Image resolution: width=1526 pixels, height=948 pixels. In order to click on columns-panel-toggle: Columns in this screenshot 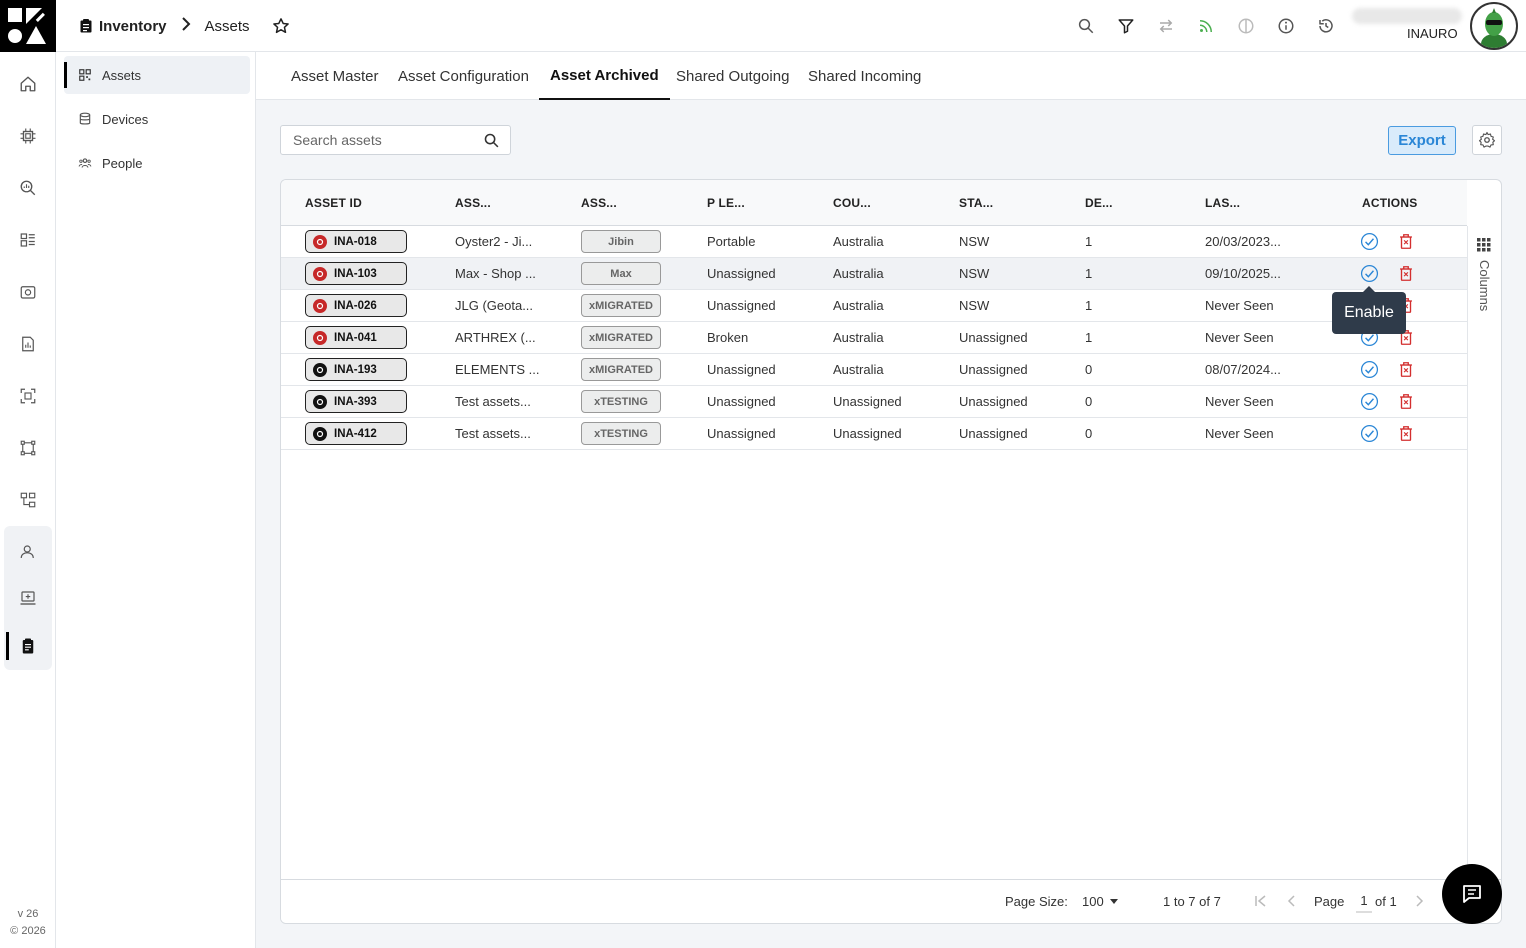, I will do `click(1484, 285)`.